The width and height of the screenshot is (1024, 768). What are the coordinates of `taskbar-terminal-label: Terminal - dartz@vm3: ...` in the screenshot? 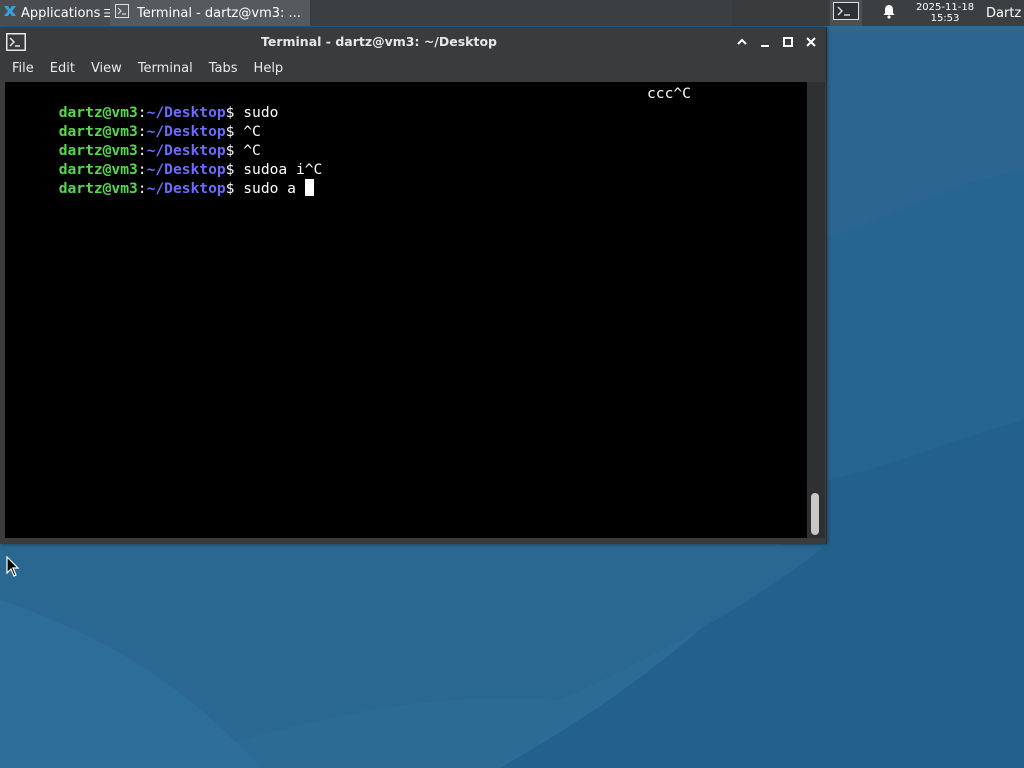 It's located at (219, 13).